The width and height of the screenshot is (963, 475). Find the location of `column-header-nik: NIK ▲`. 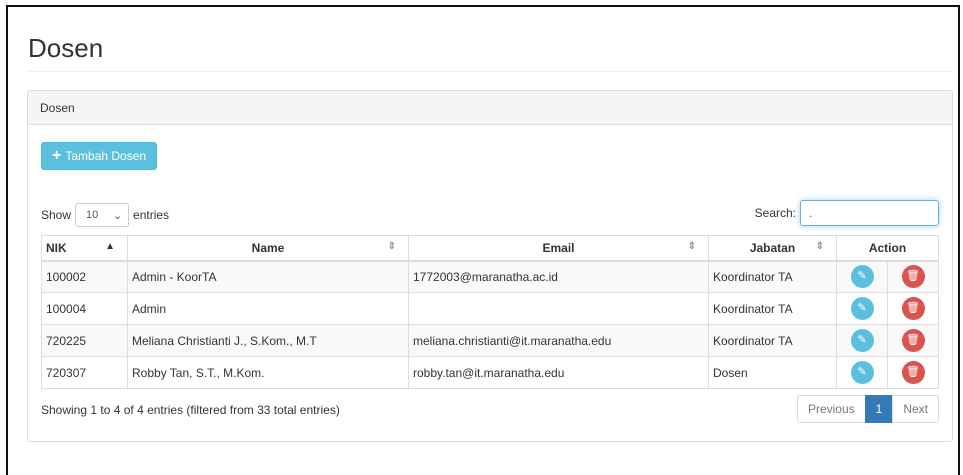

column-header-nik: NIK ▲ is located at coordinates (84, 248).